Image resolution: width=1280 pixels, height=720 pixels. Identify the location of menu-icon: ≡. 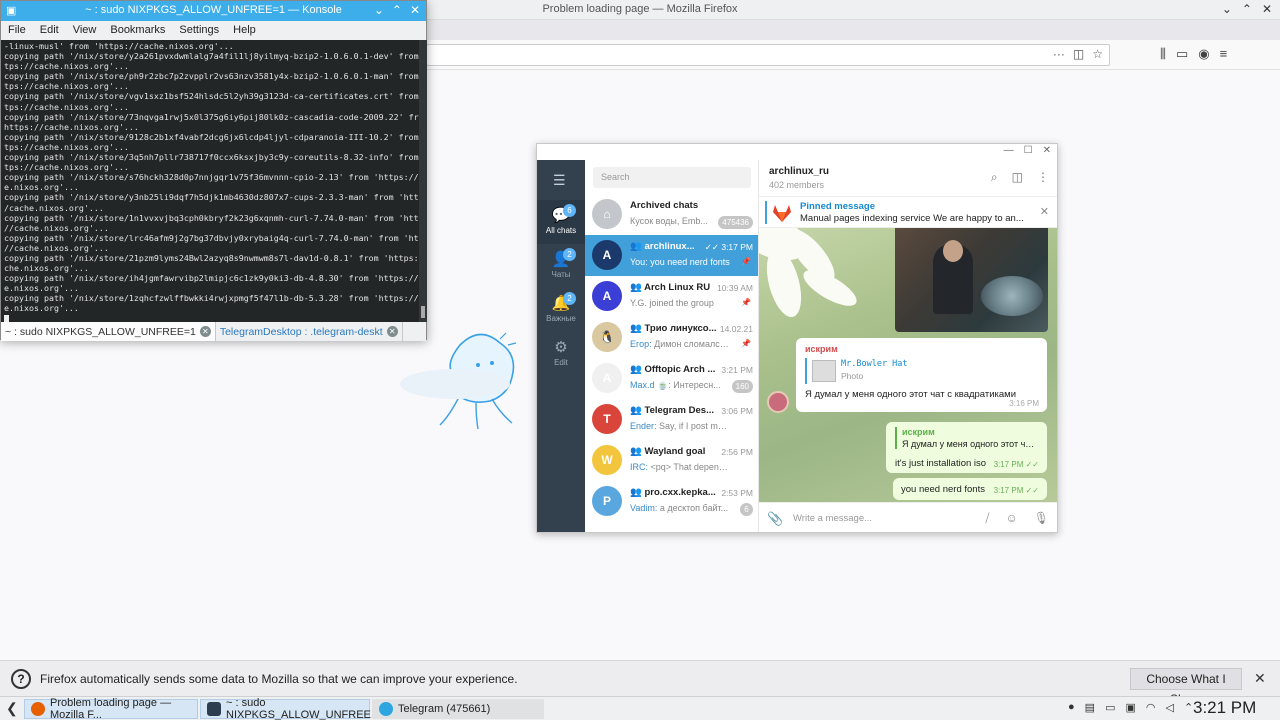
(1224, 54).